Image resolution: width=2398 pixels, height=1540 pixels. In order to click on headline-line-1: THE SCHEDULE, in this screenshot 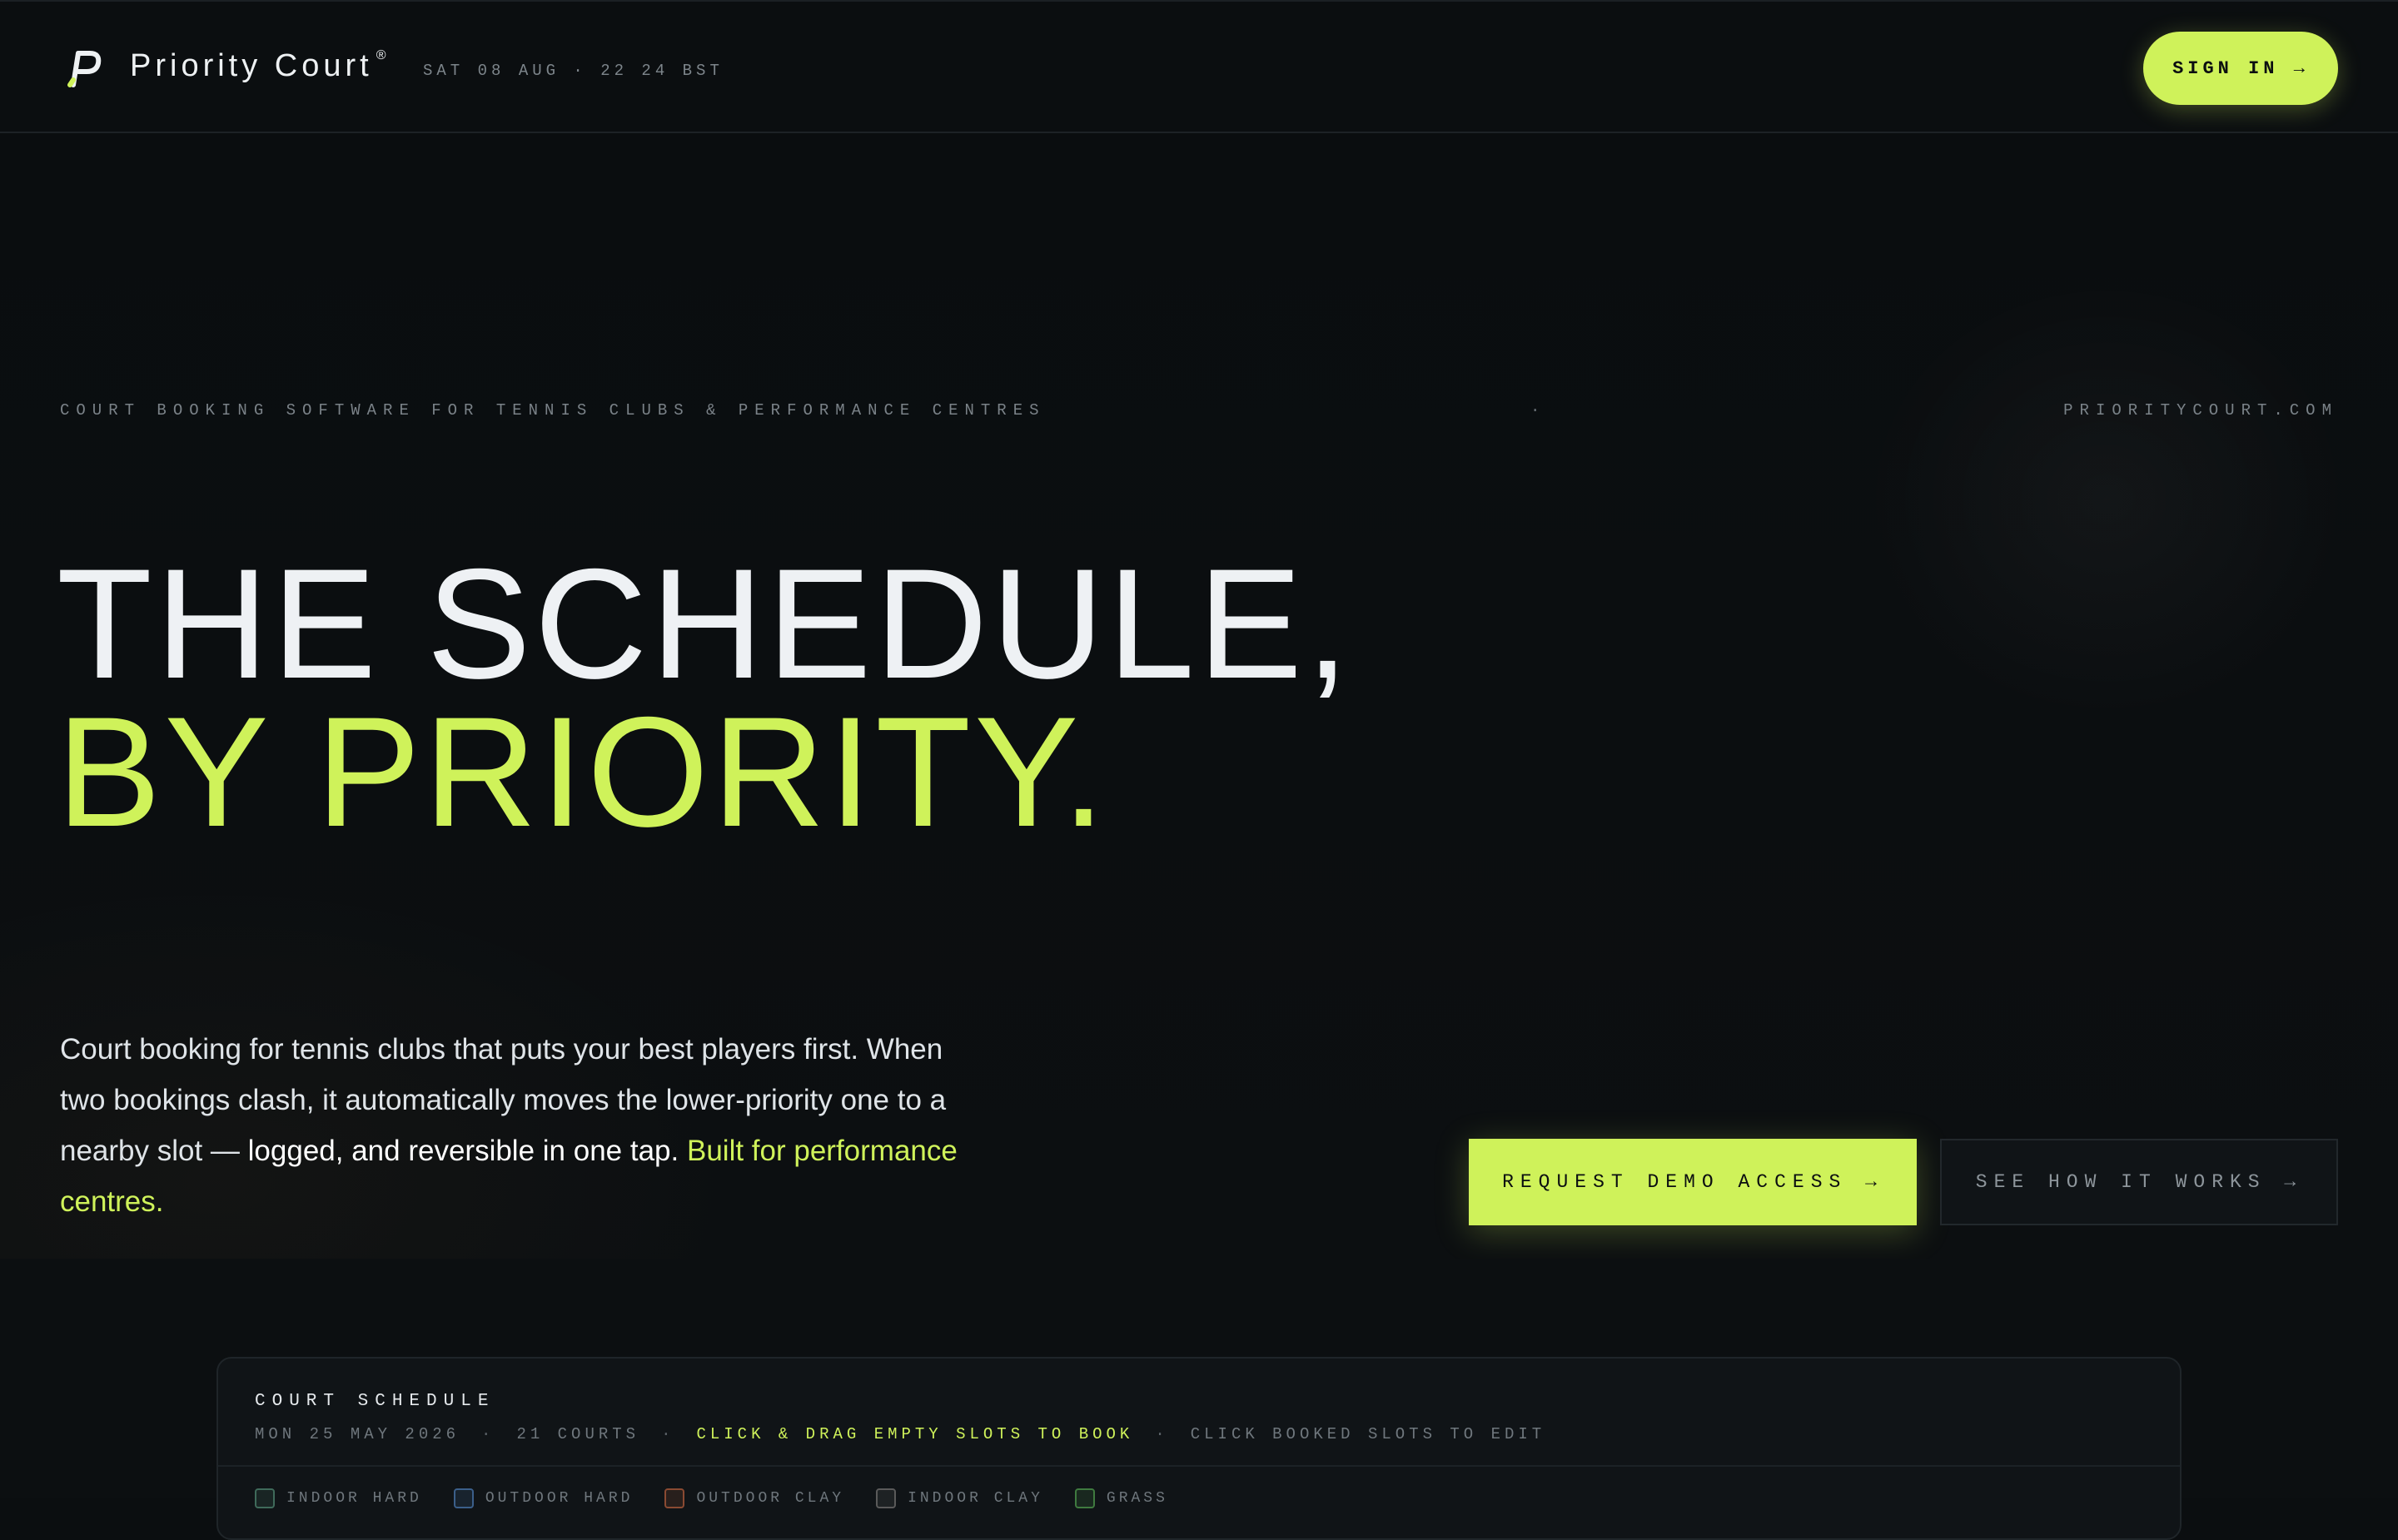, I will do `click(705, 623)`.